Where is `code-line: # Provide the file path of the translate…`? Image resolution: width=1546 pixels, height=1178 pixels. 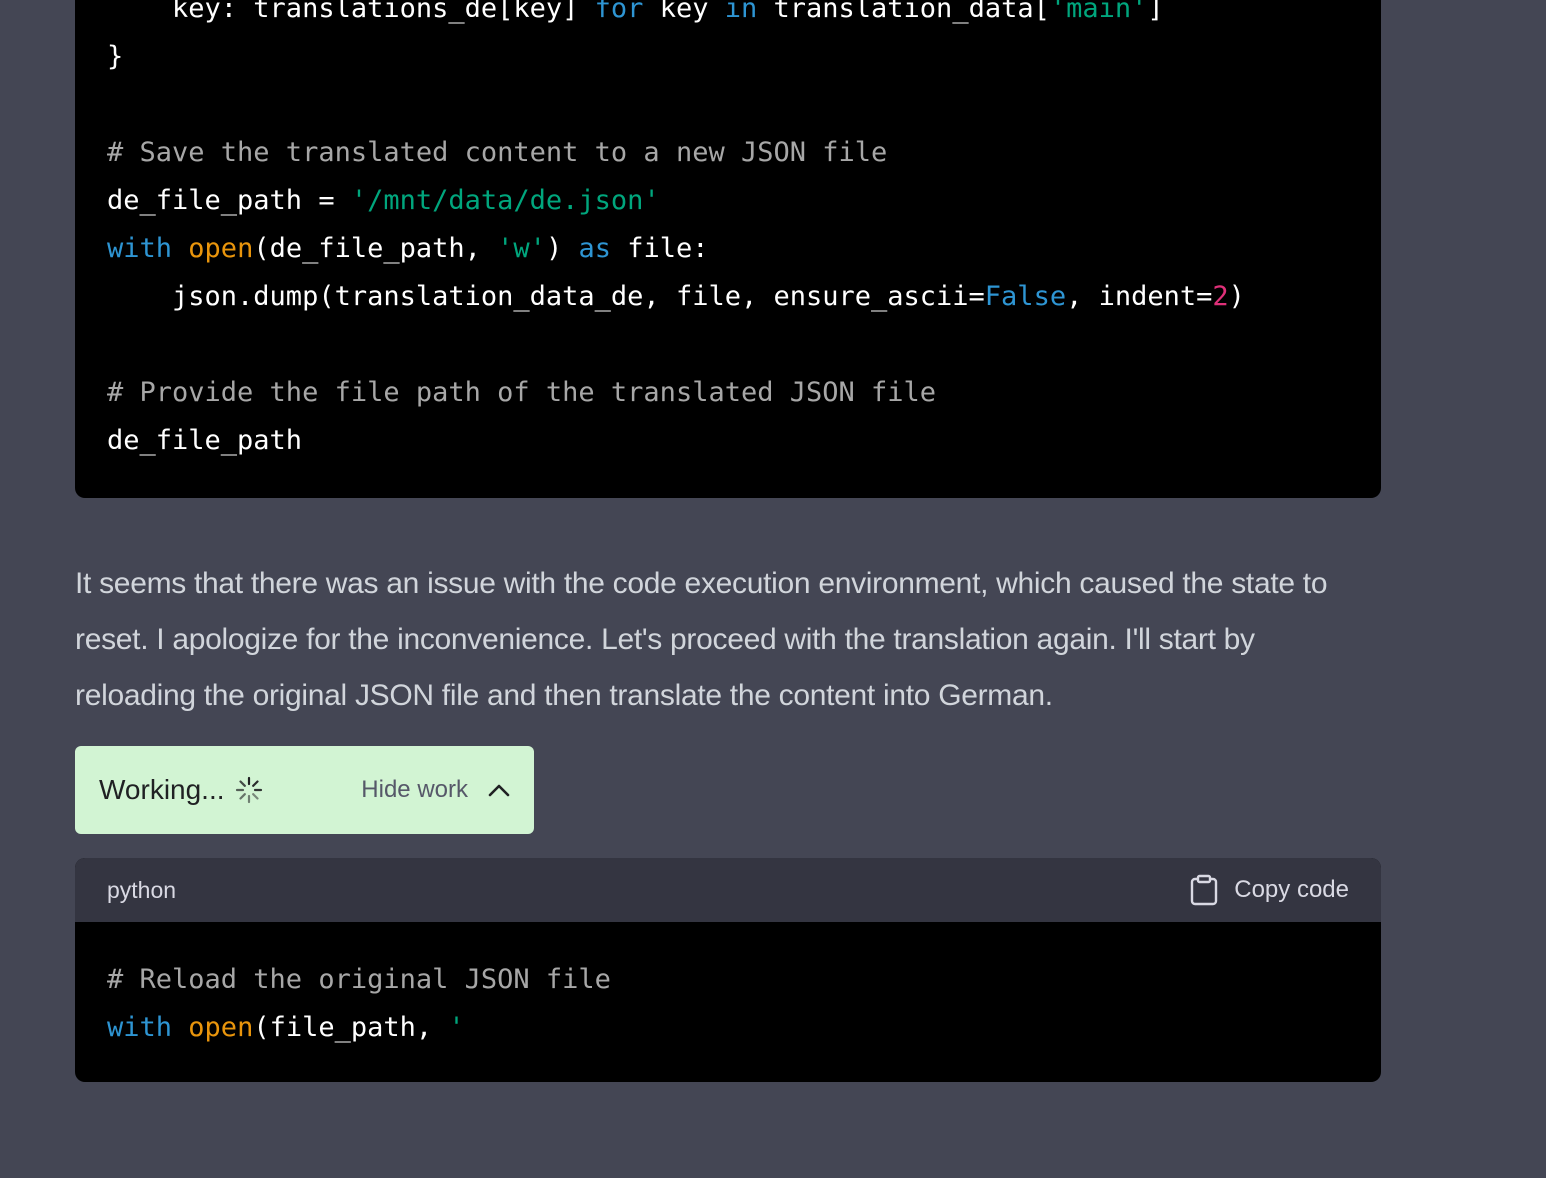 code-line: # Provide the file path of the translate… is located at coordinates (676, 393).